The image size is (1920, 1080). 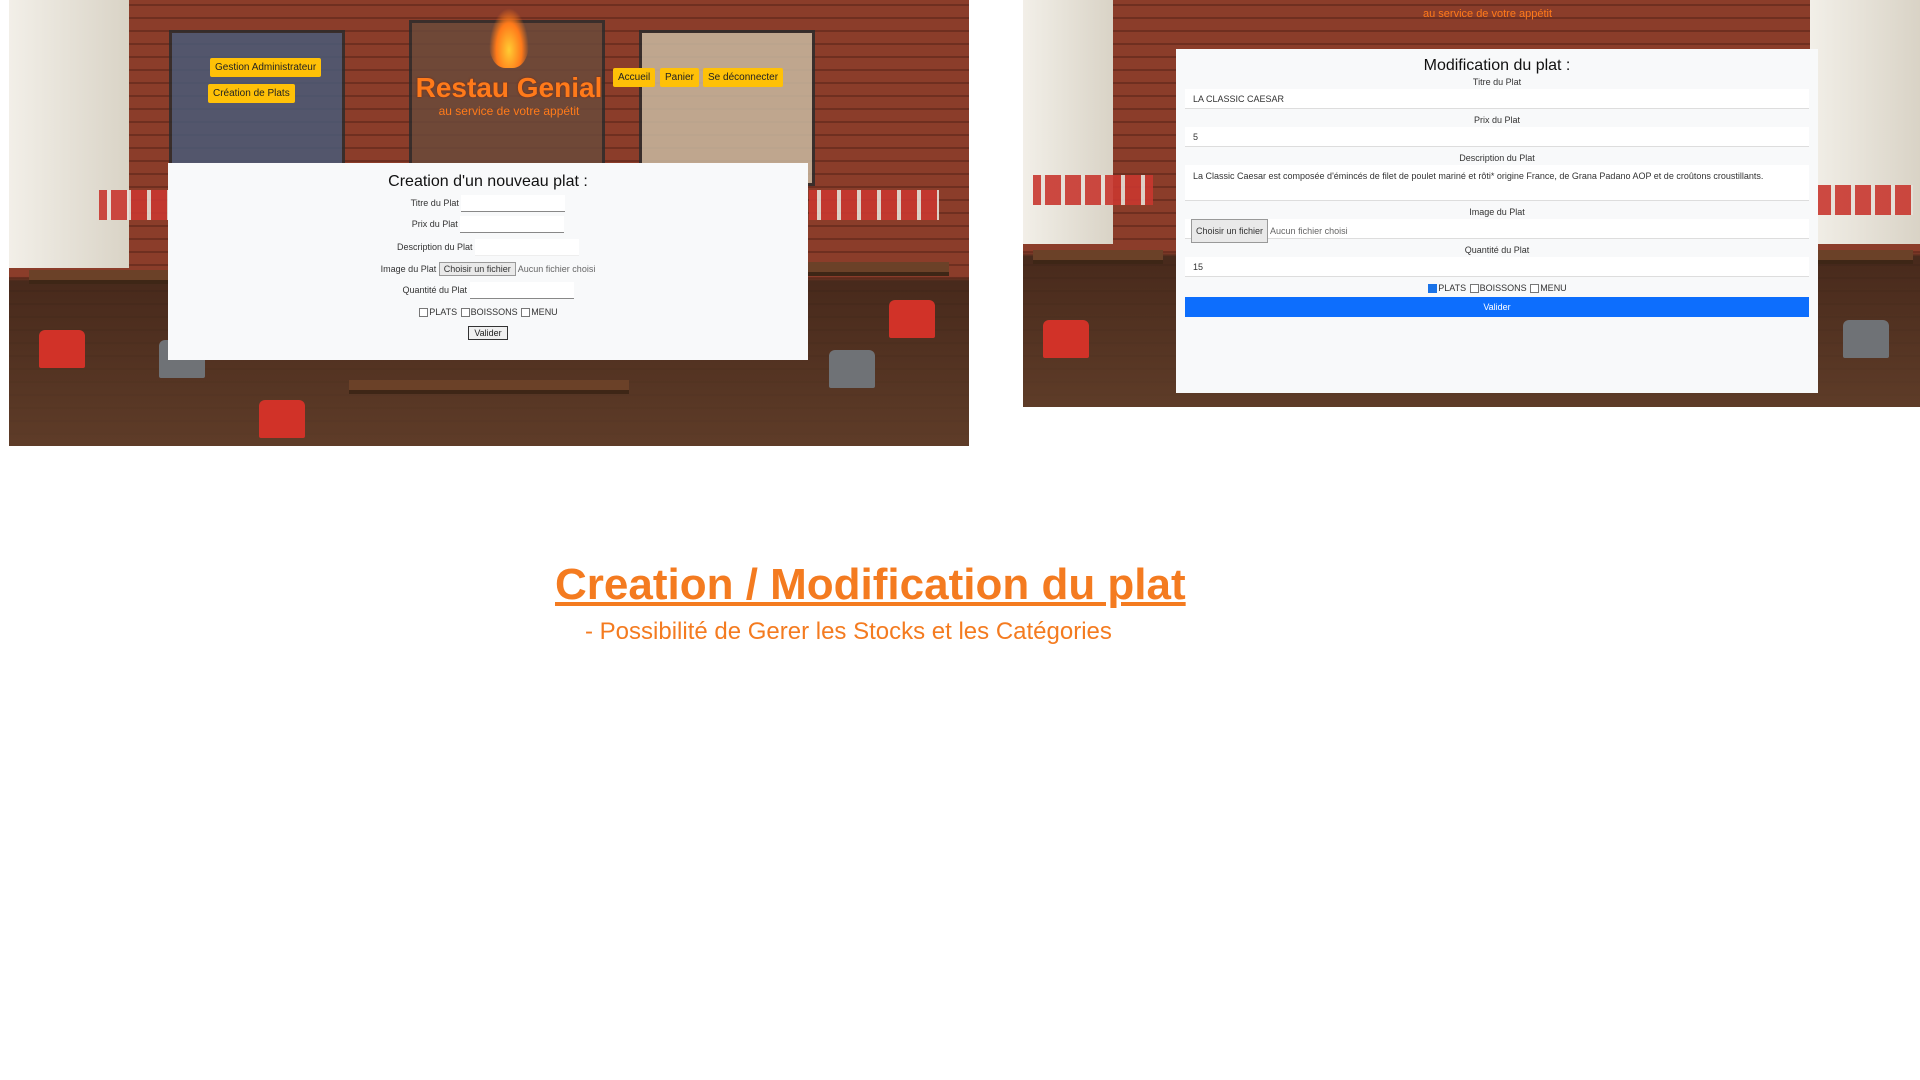 What do you see at coordinates (1497, 99) in the screenshot?
I see `title-input: LA CLASSIC CAESAR` at bounding box center [1497, 99].